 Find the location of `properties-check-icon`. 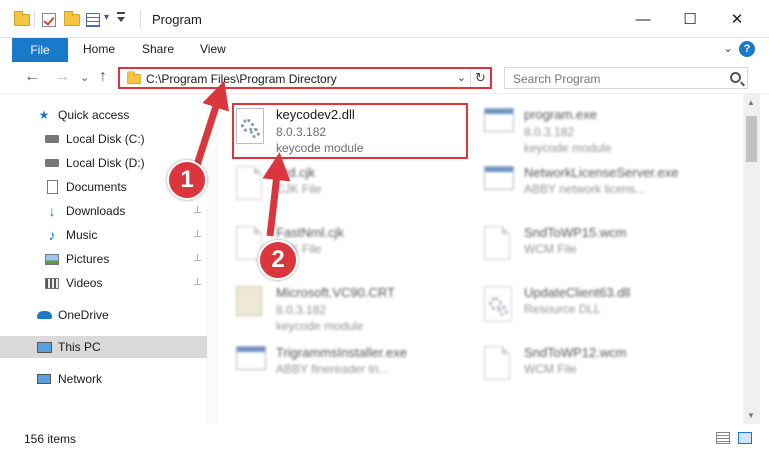

properties-check-icon is located at coordinates (49, 20).